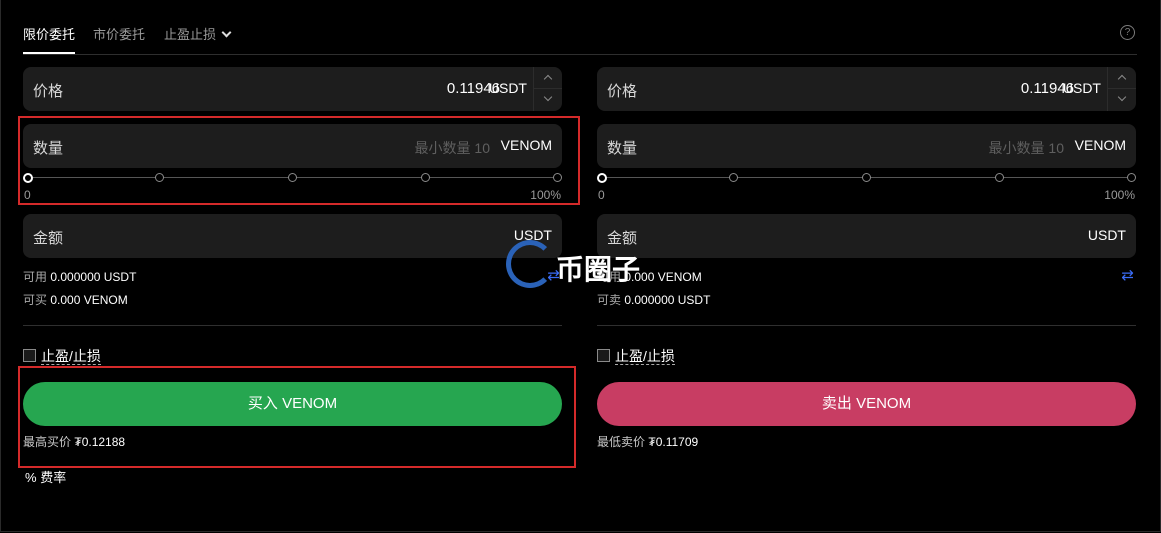 This screenshot has width=1161, height=533. I want to click on buy-best-price: 最高买价 ₮0.12188, so click(74, 442).